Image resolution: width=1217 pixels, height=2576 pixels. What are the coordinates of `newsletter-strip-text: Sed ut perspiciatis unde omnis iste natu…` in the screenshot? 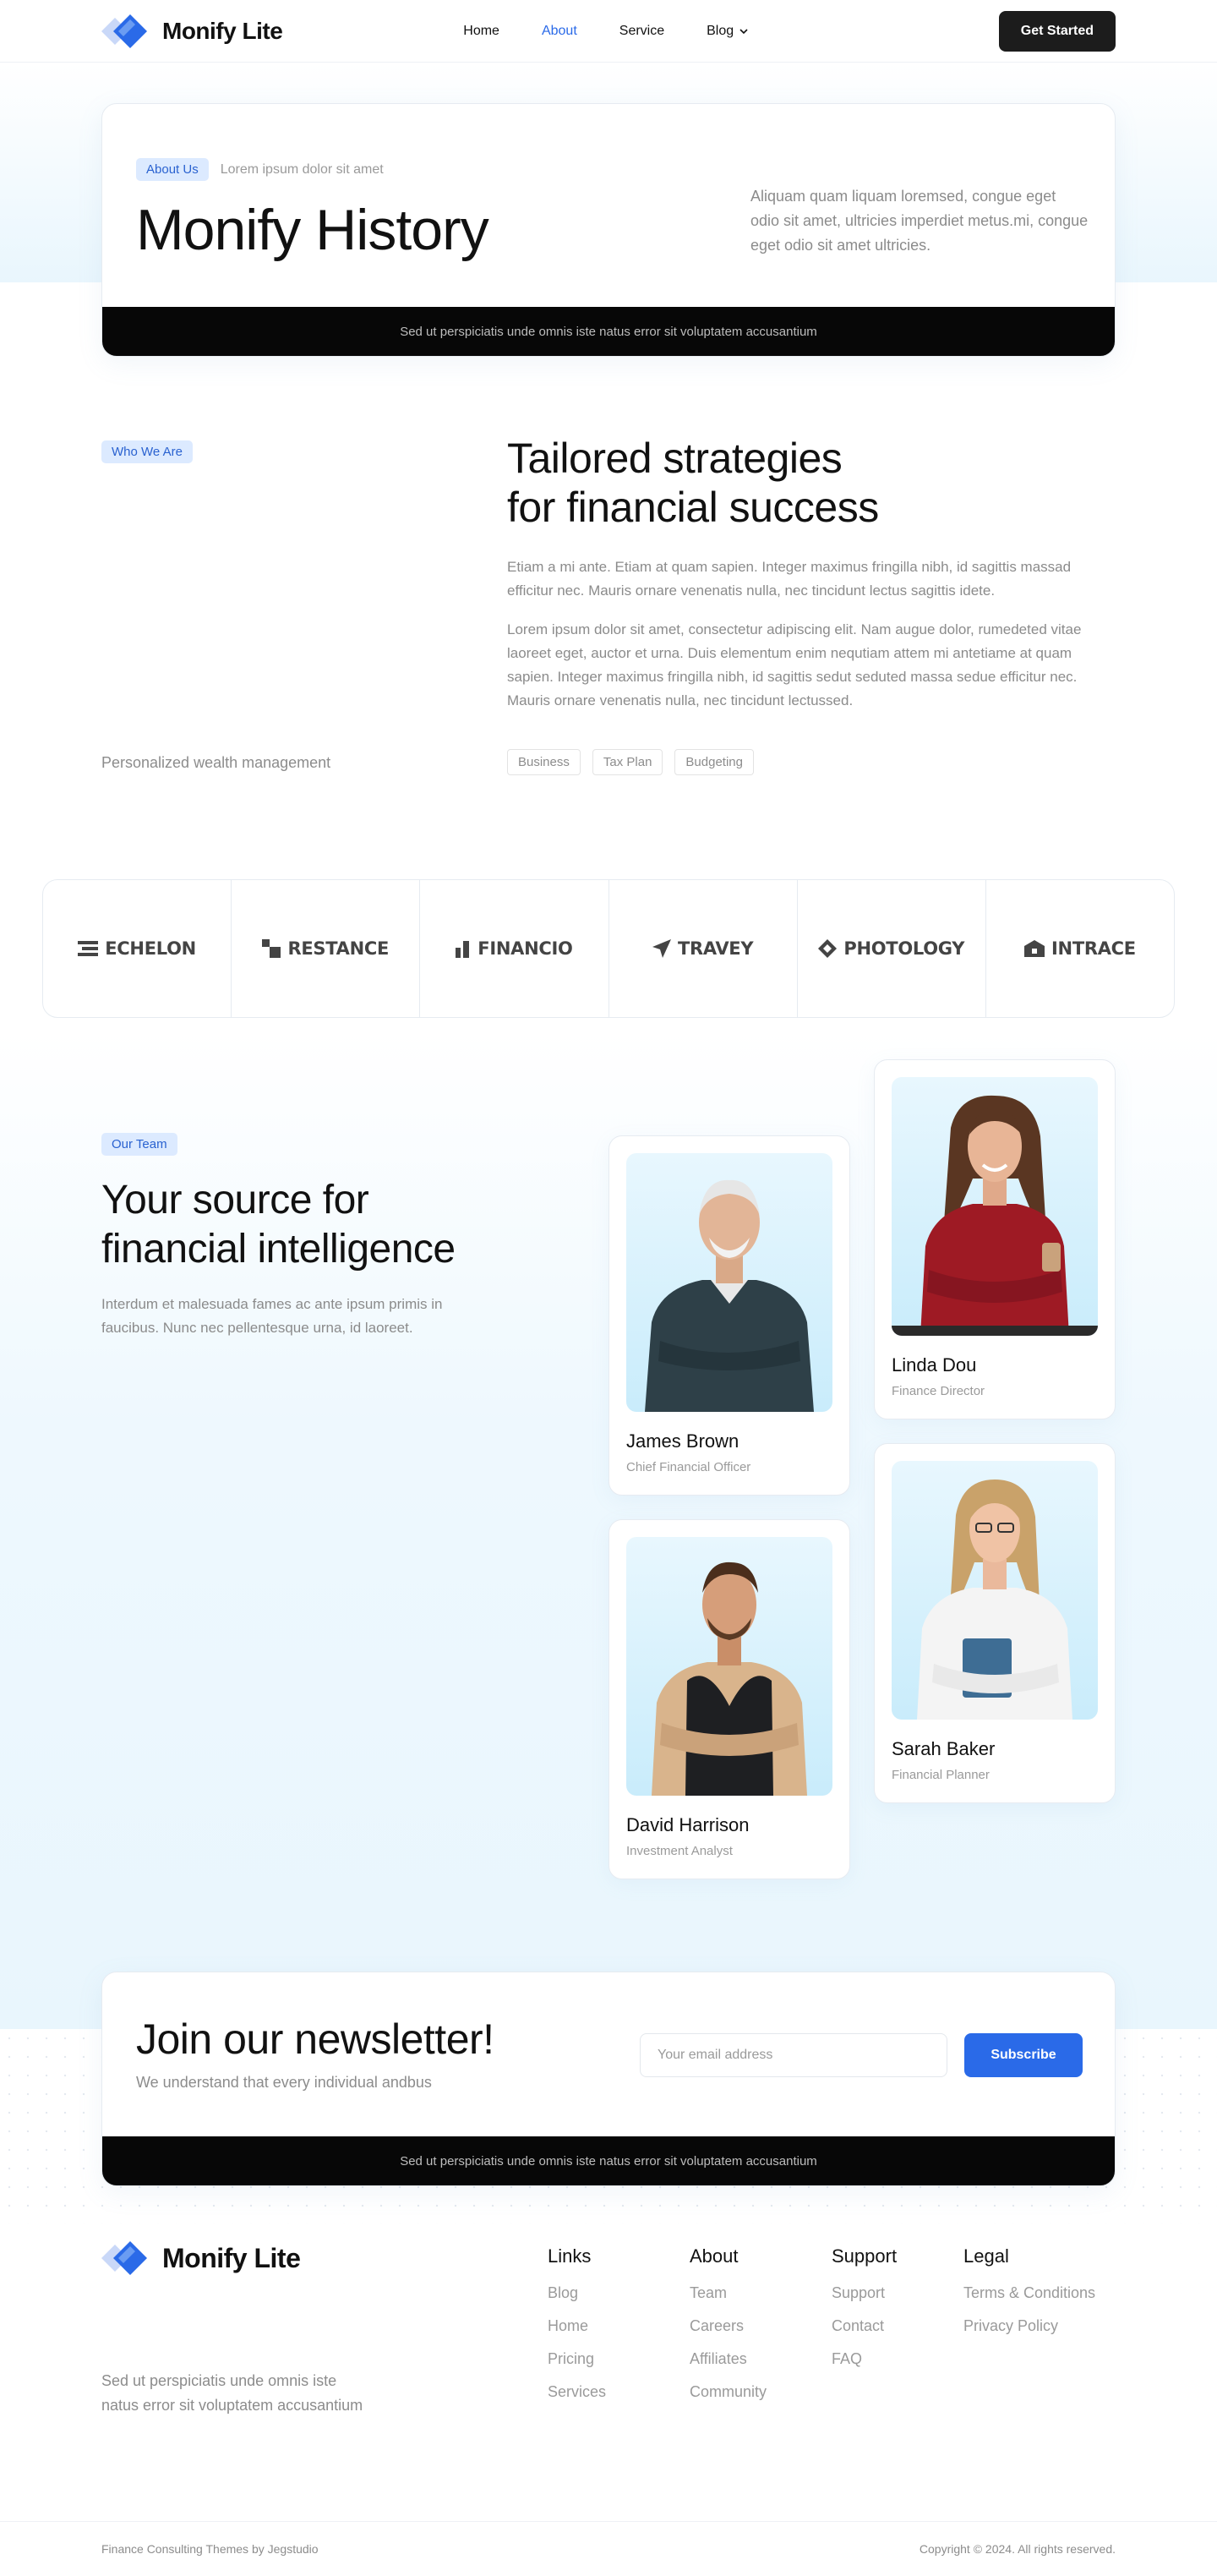 It's located at (608, 2161).